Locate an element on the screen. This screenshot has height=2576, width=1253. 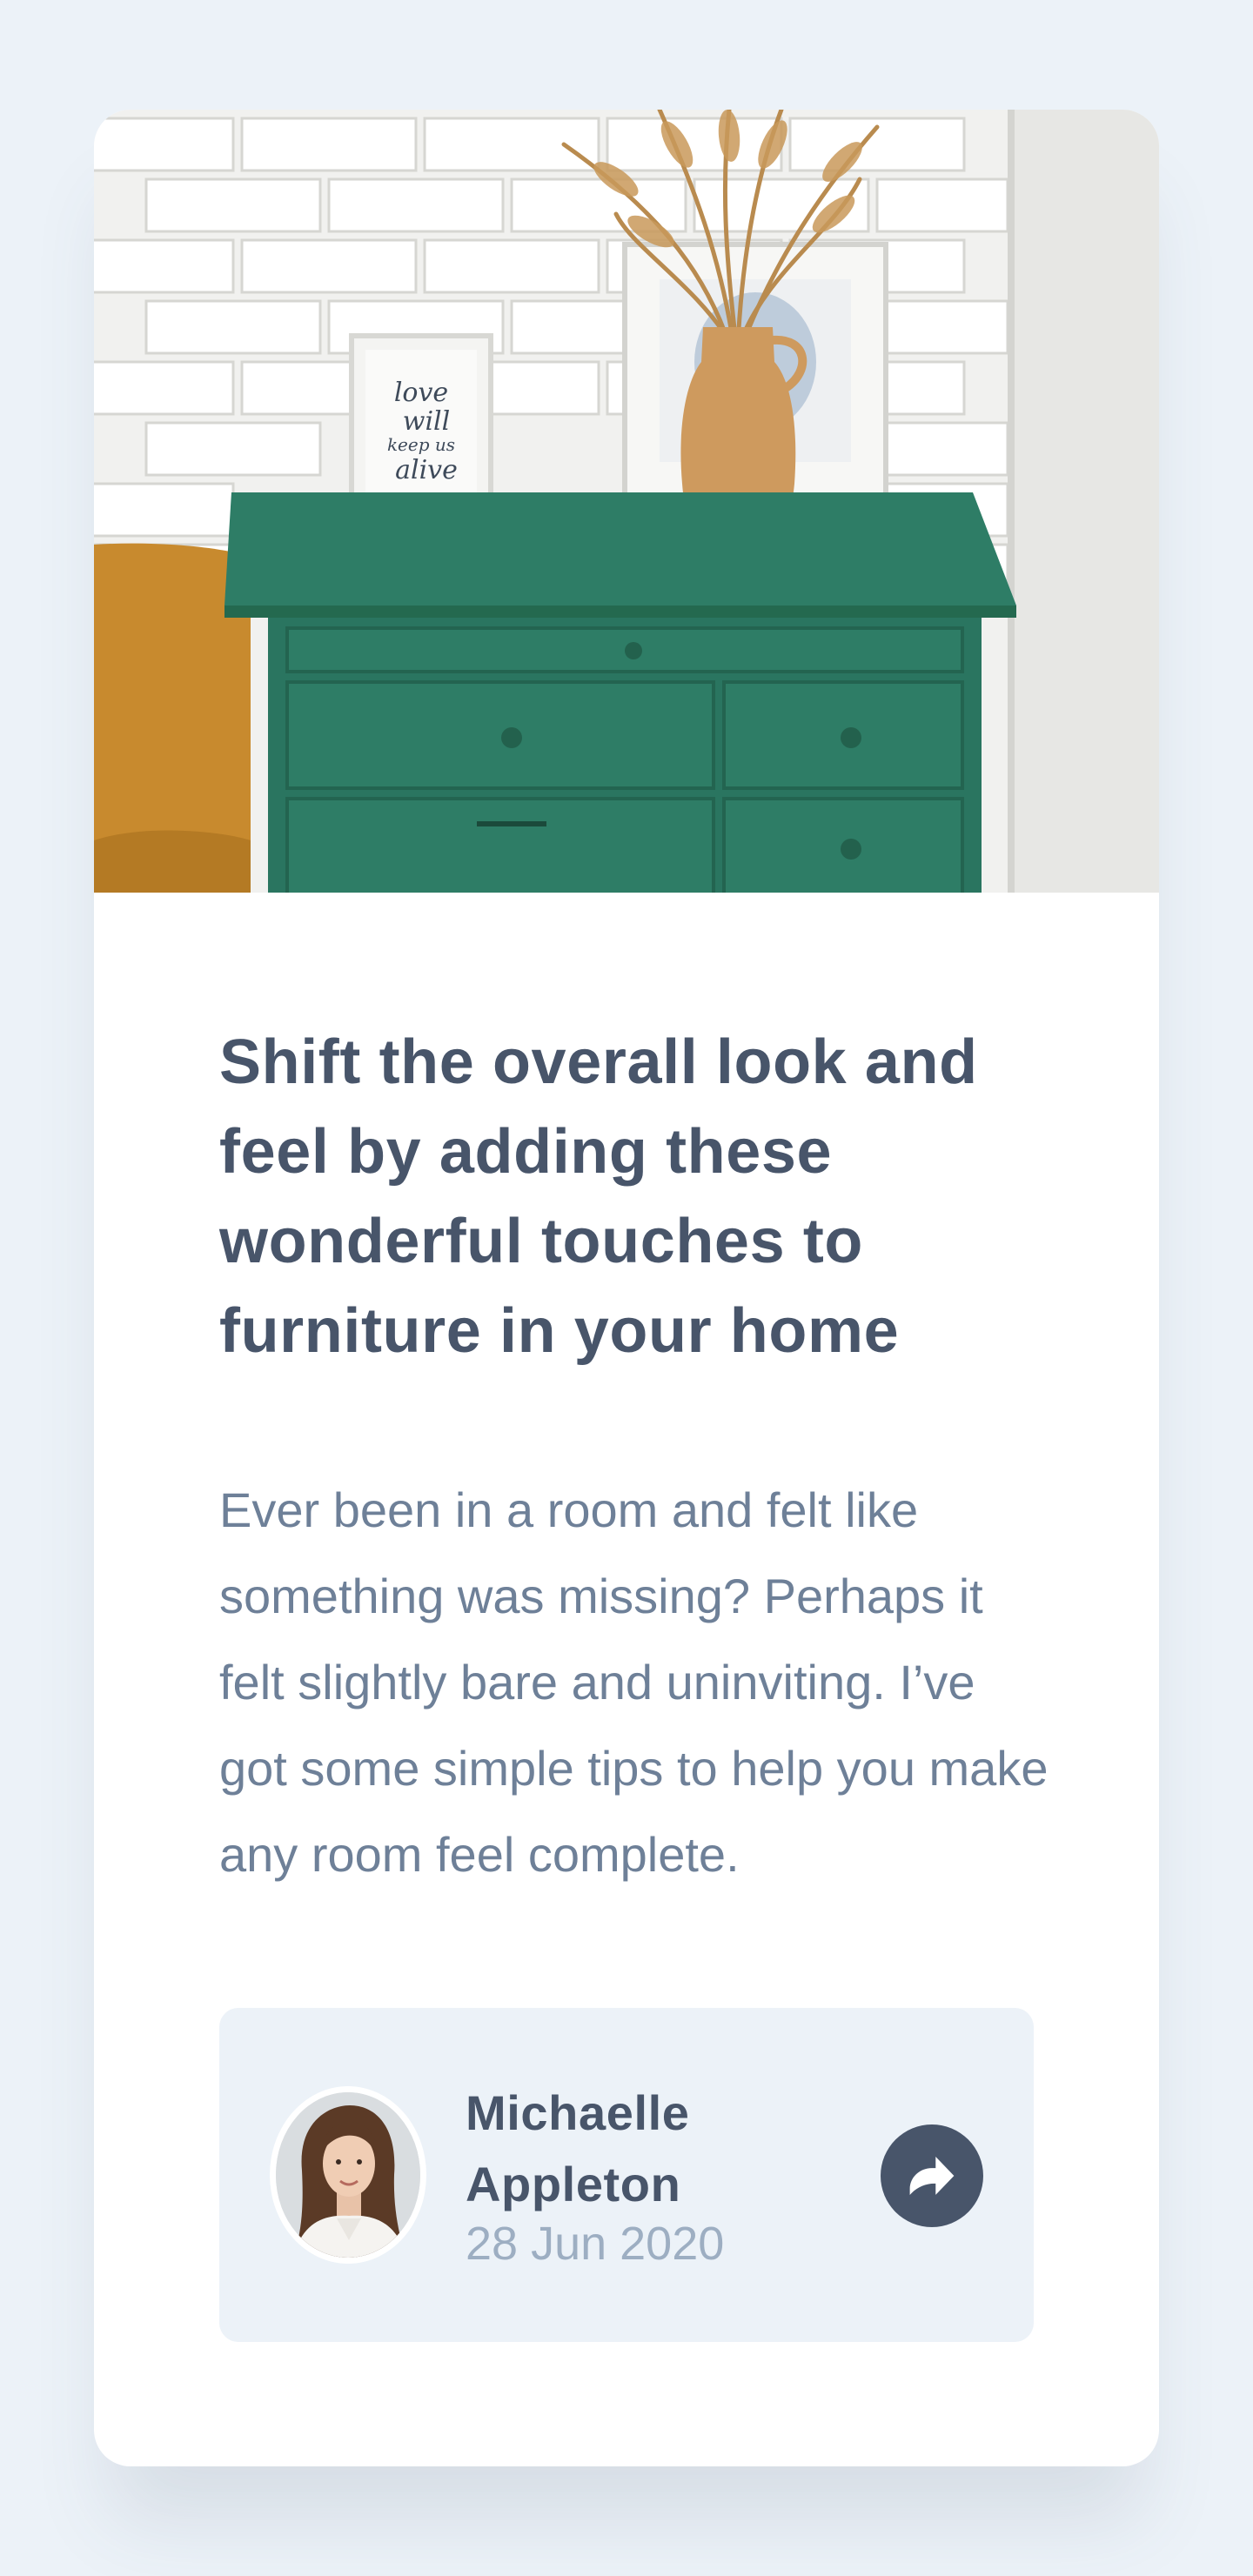
share-button is located at coordinates (932, 2175).